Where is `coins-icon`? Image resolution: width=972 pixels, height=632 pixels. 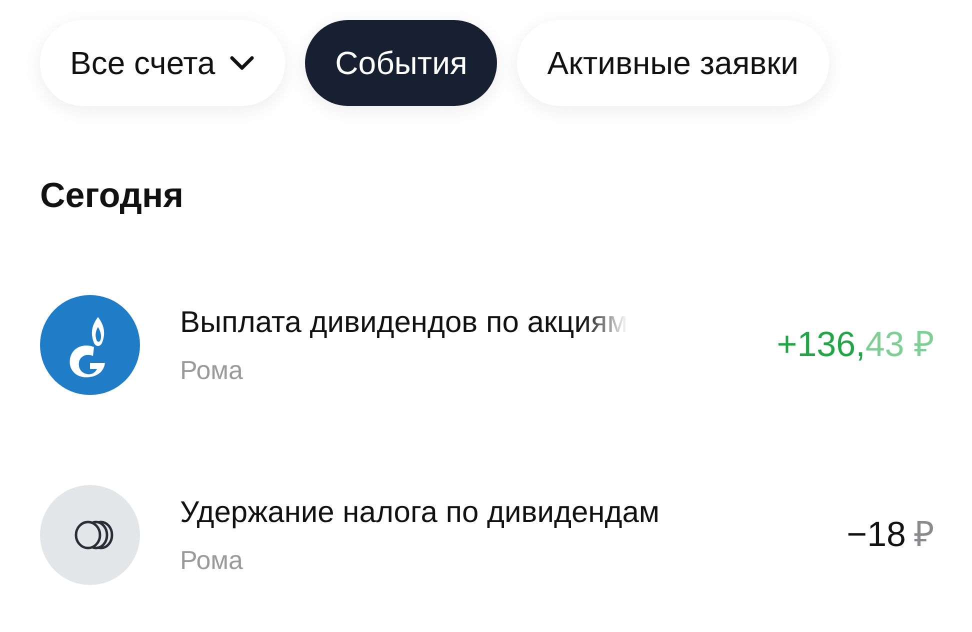
coins-icon is located at coordinates (90, 535).